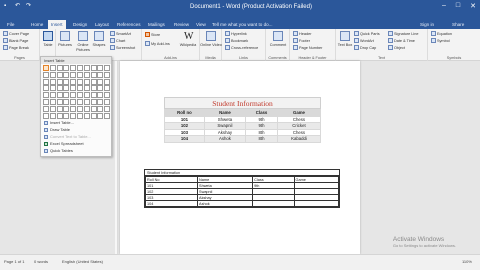 The width and height of the screenshot is (480, 270). What do you see at coordinates (65, 45) in the screenshot?
I see `pictures-button: Pictures` at bounding box center [65, 45].